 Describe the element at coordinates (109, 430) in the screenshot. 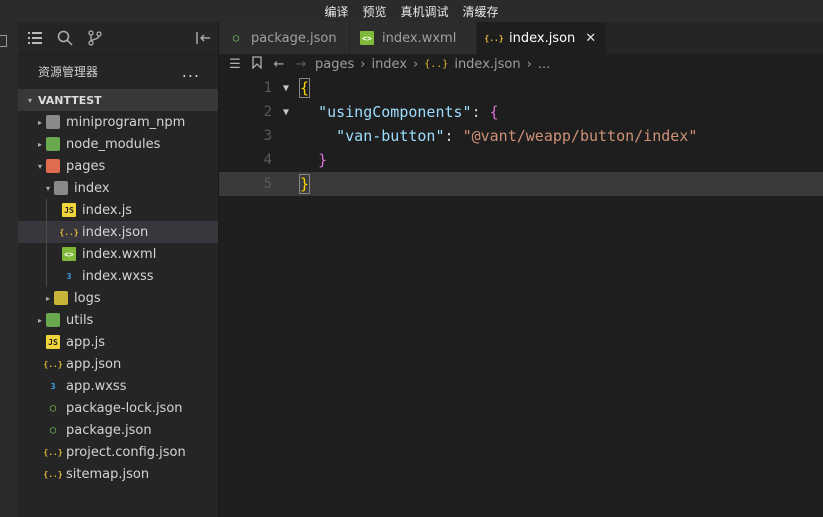

I see `tree-item-label: package.json` at that location.